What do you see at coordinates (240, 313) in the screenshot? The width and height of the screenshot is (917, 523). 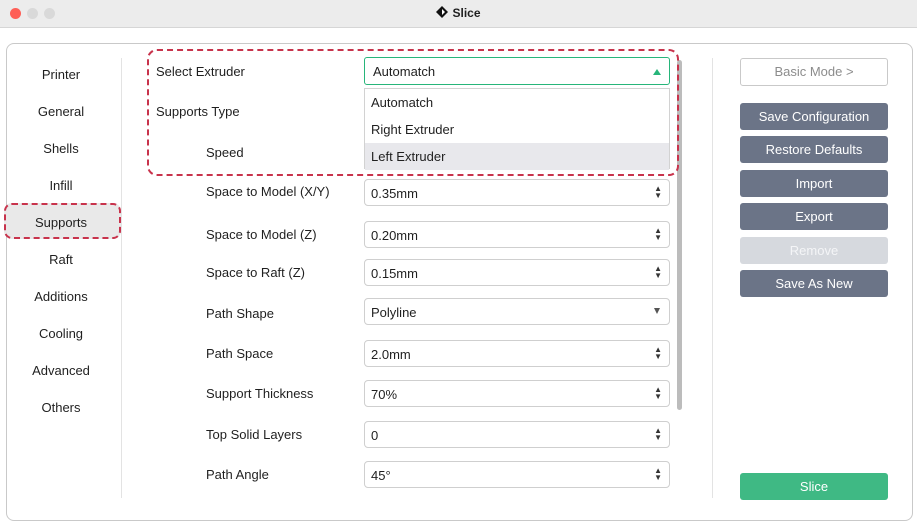 I see `path-shape-label: Path Shape` at bounding box center [240, 313].